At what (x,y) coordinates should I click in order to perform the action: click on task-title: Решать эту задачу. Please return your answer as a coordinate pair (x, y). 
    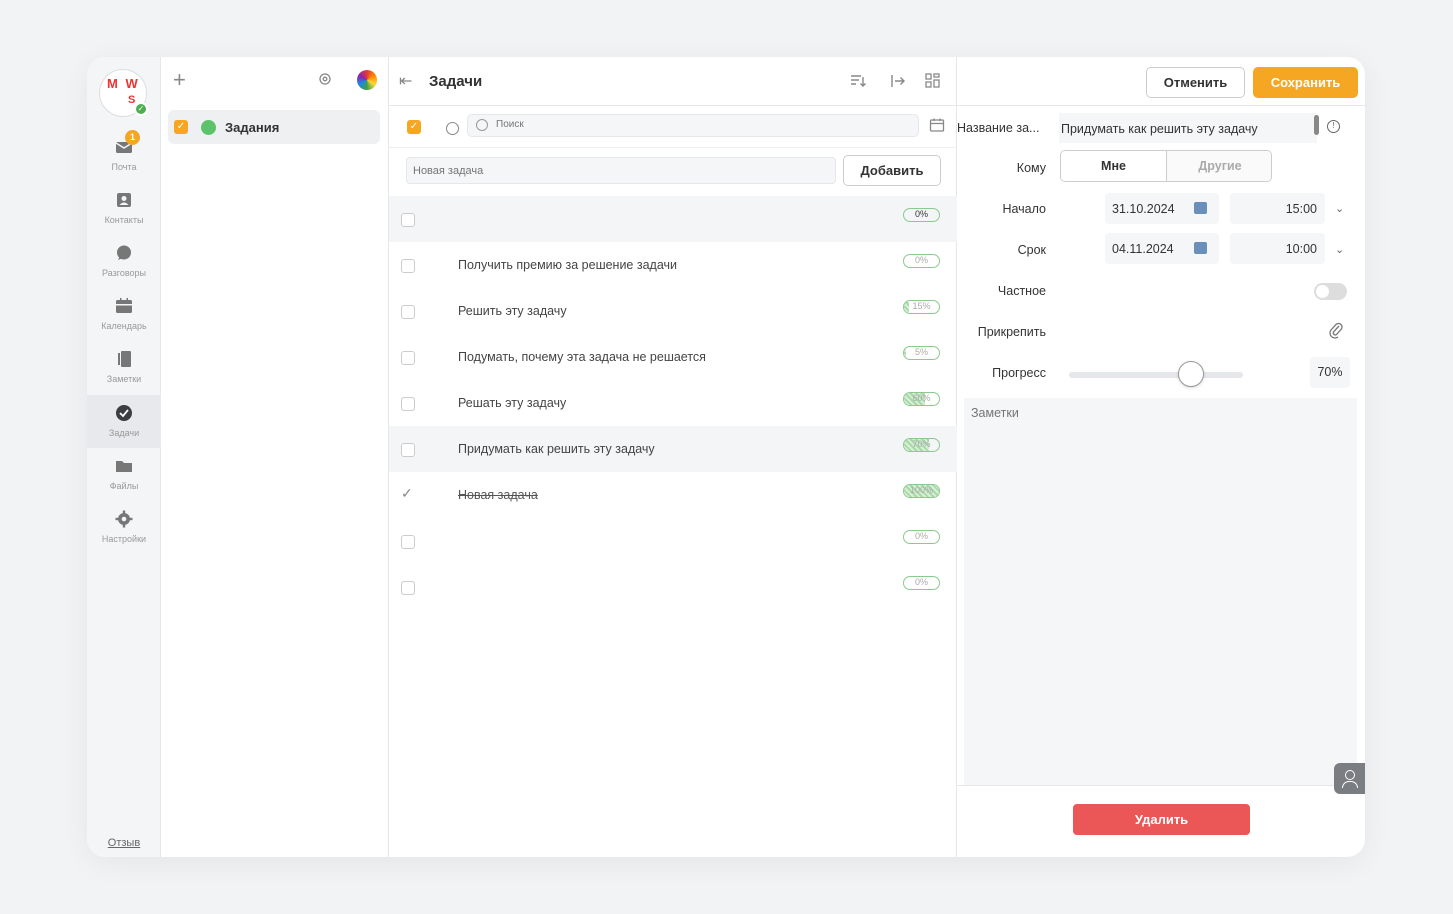
    Looking at the image, I should click on (512, 403).